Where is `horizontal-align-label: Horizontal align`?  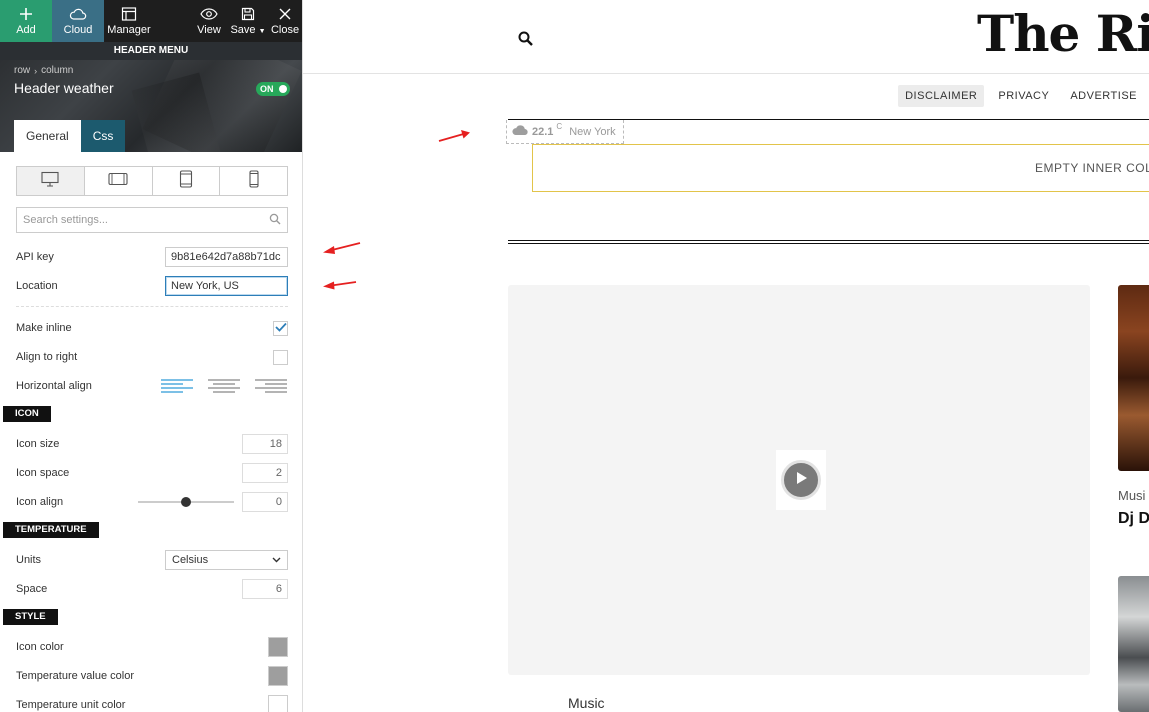 horizontal-align-label: Horizontal align is located at coordinates (54, 386).